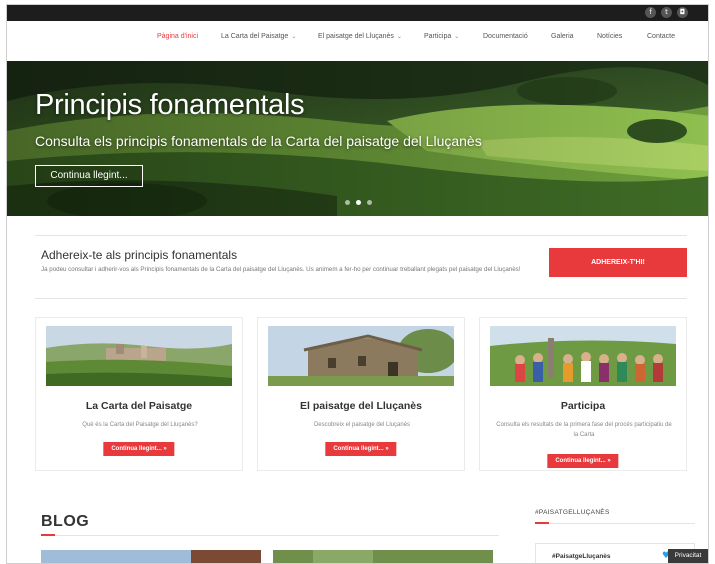 This screenshot has height=564, width=715. I want to click on nav-item-label: Contacte, so click(661, 36).